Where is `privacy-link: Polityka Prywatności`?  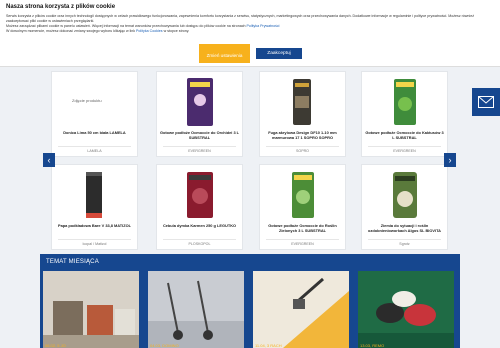
privacy-link: Polityka Prywatności is located at coordinates (263, 26).